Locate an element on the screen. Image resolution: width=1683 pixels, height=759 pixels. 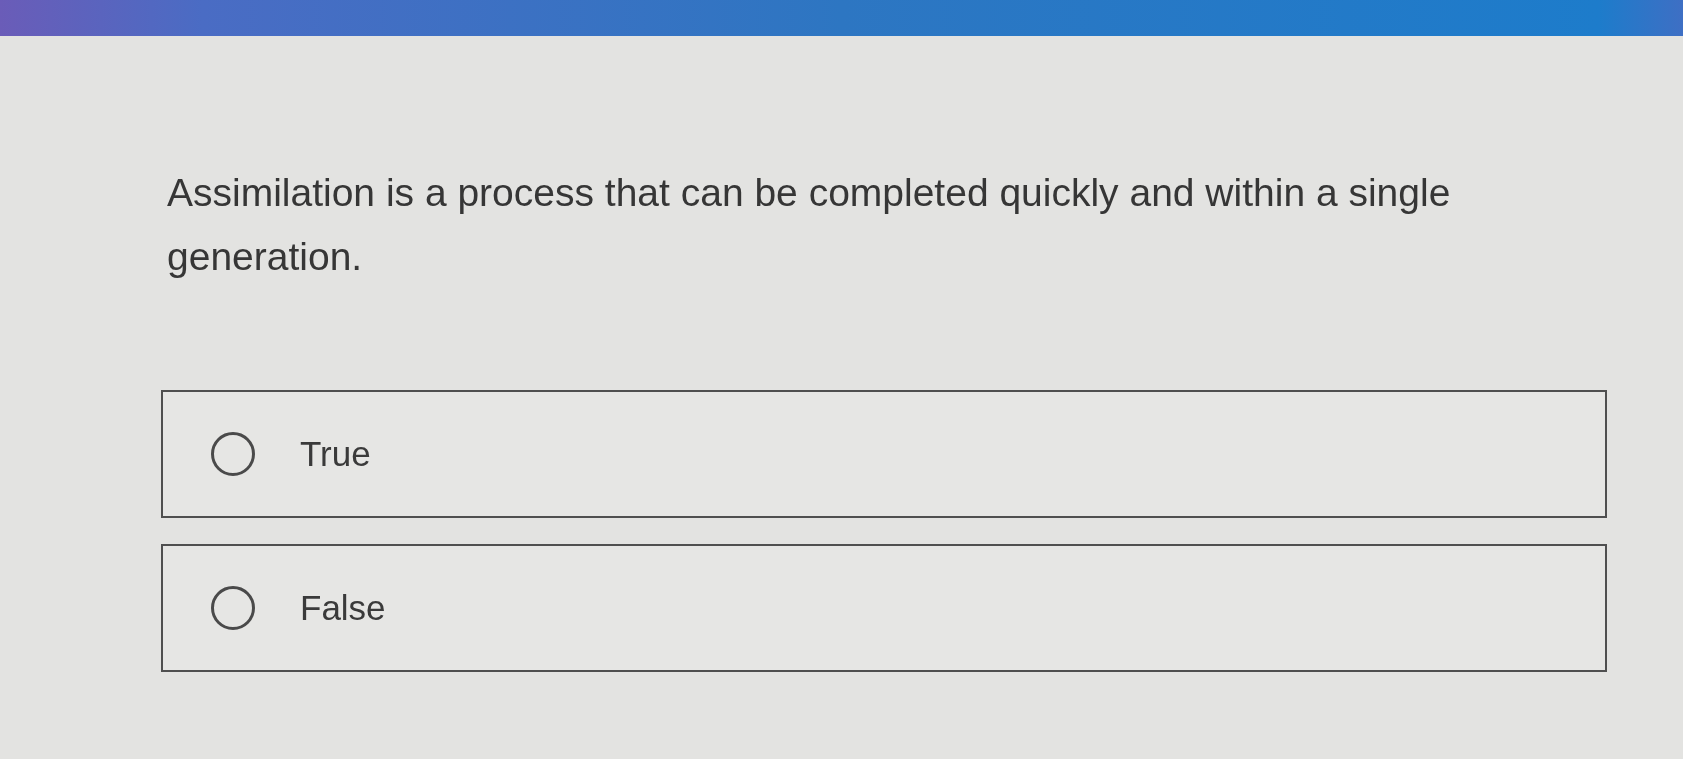
question-text: Assimilation is a process that can be completed quickly and within a single generation. is located at coordinates (809, 225).